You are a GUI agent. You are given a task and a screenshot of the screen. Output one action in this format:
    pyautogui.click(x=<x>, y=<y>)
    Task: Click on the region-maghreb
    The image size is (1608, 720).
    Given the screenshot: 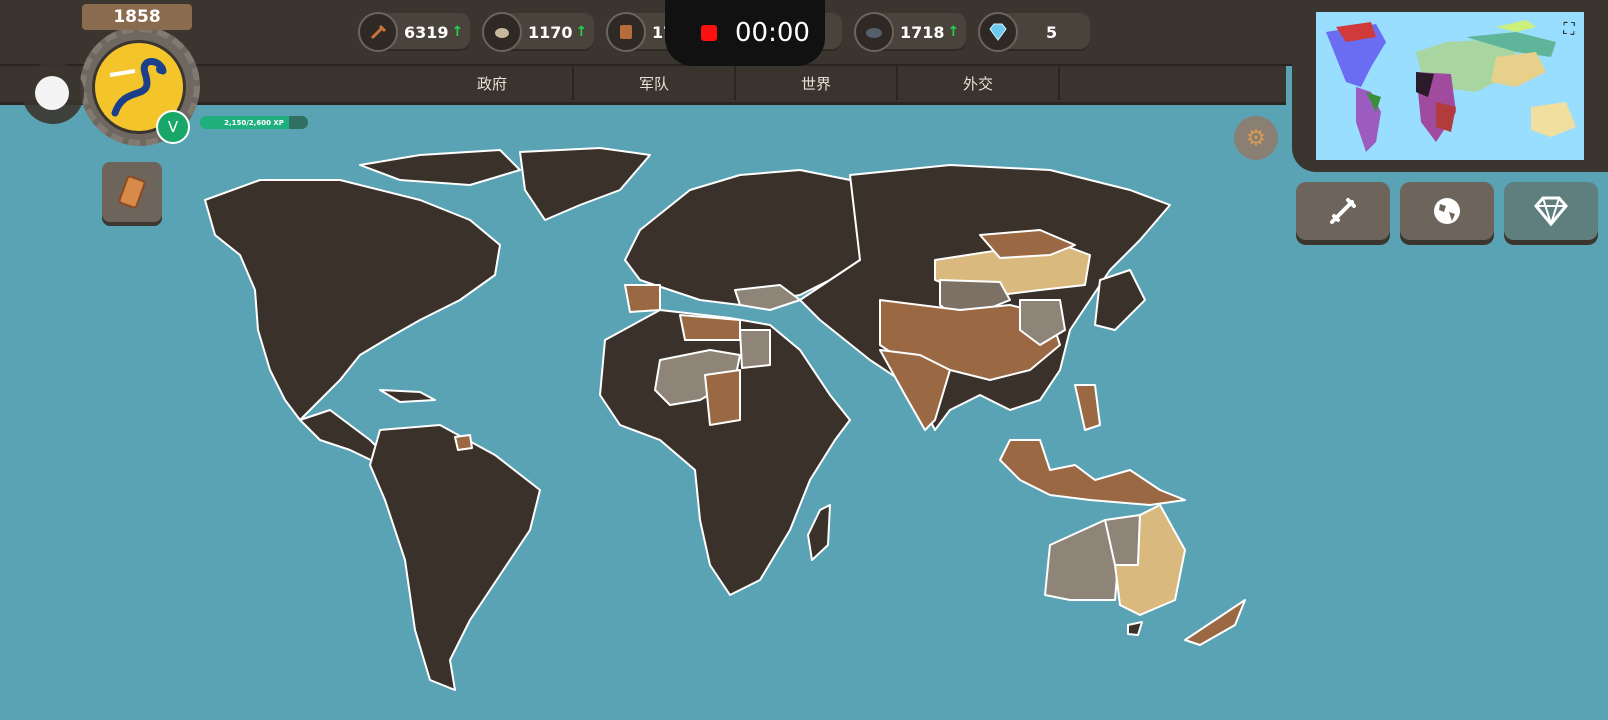 What is the action you would take?
    pyautogui.click(x=710, y=327)
    